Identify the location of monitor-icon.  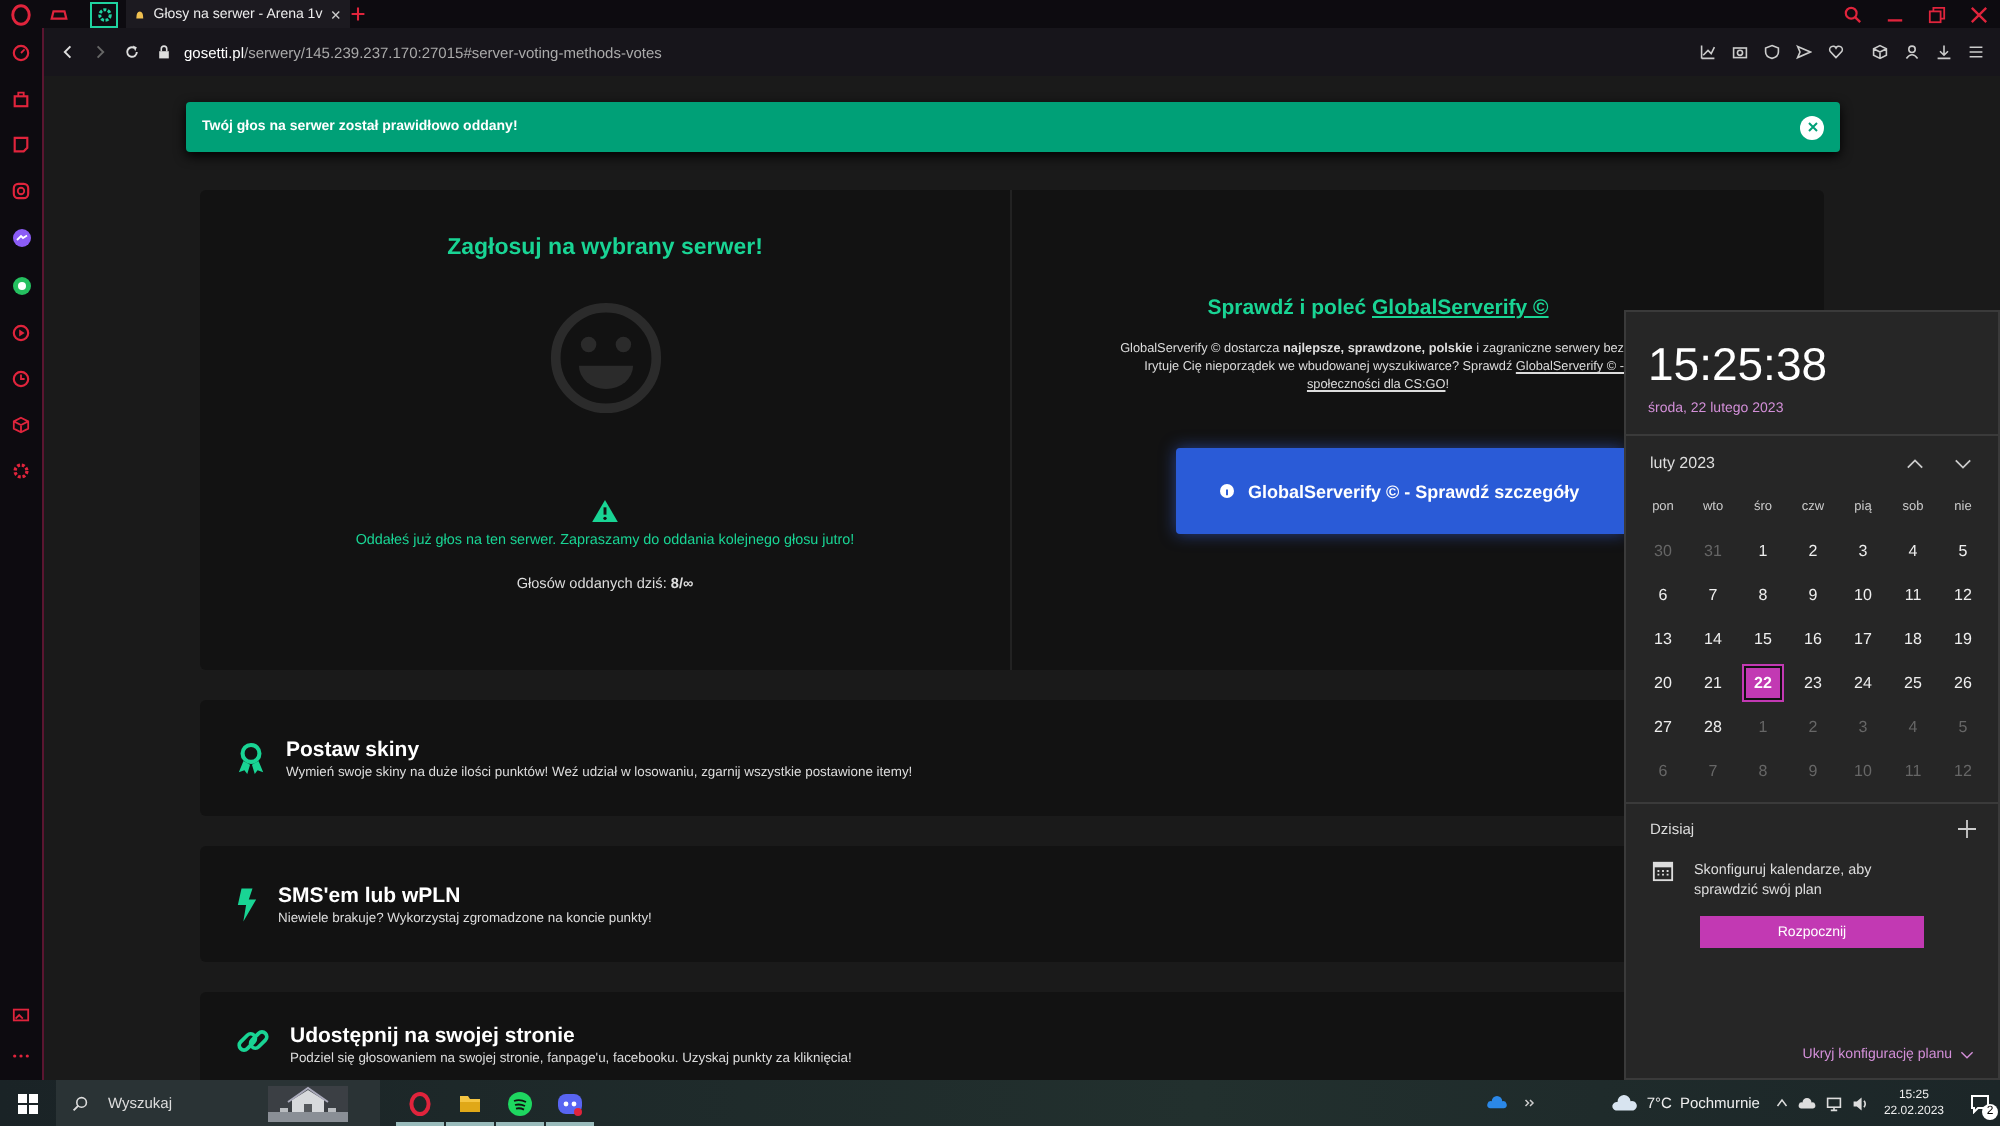
(1833, 1103).